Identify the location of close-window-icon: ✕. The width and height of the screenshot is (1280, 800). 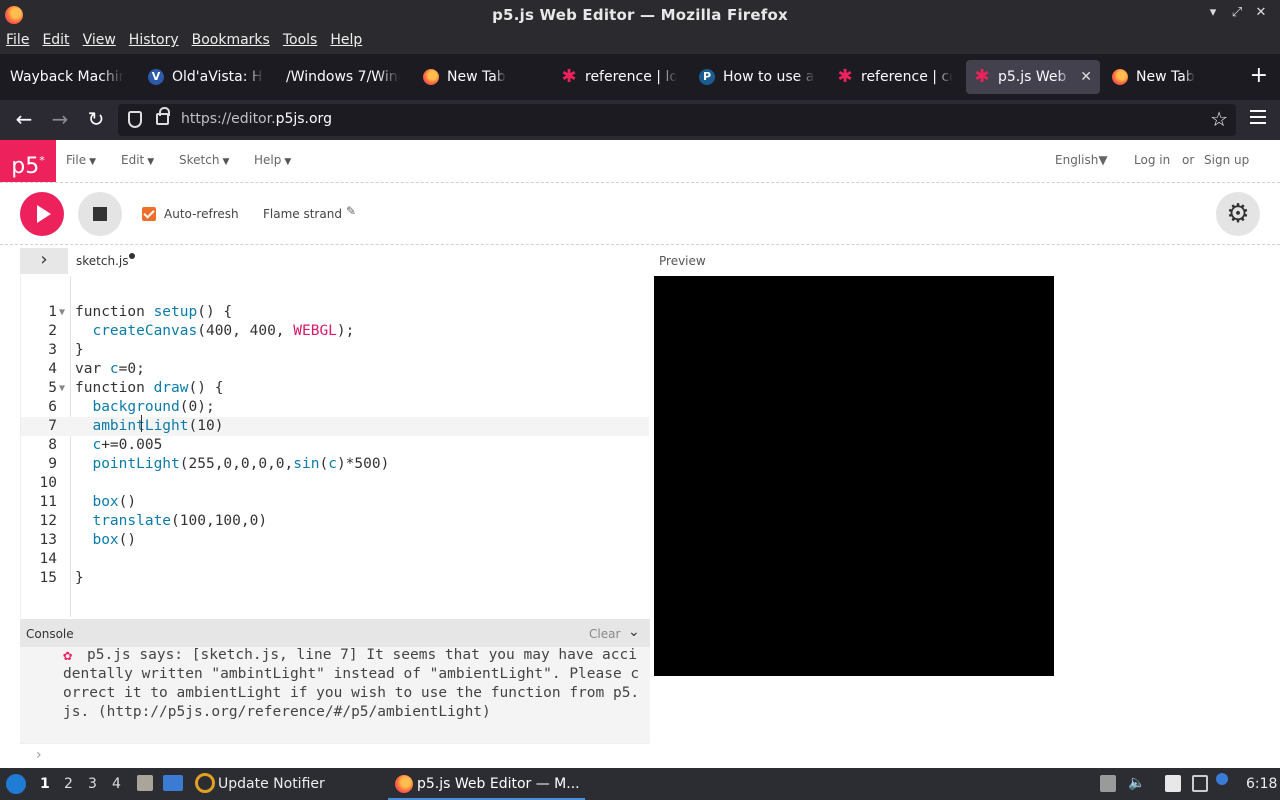
(1261, 12).